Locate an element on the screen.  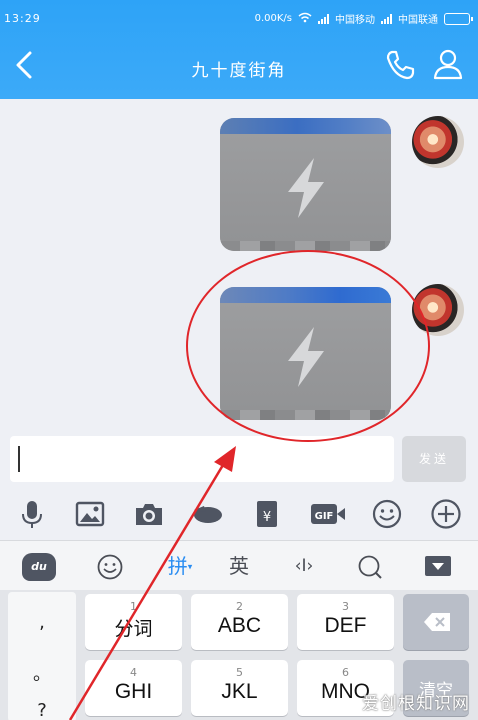
ime-pinyin-label: 拼 is located at coordinates (177, 566).